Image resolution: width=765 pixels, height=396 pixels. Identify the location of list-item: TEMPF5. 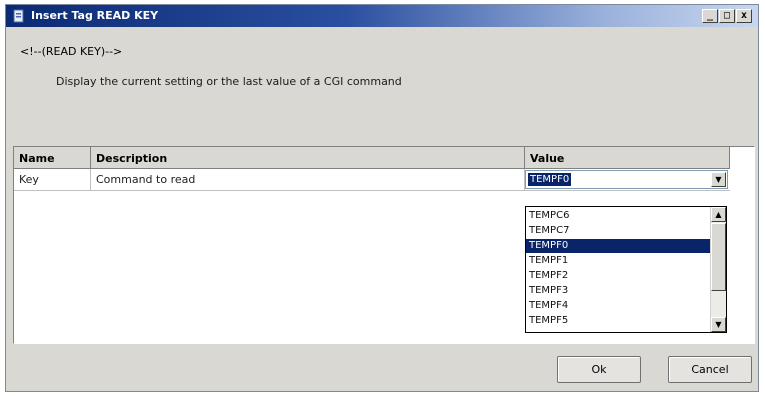
(618, 321).